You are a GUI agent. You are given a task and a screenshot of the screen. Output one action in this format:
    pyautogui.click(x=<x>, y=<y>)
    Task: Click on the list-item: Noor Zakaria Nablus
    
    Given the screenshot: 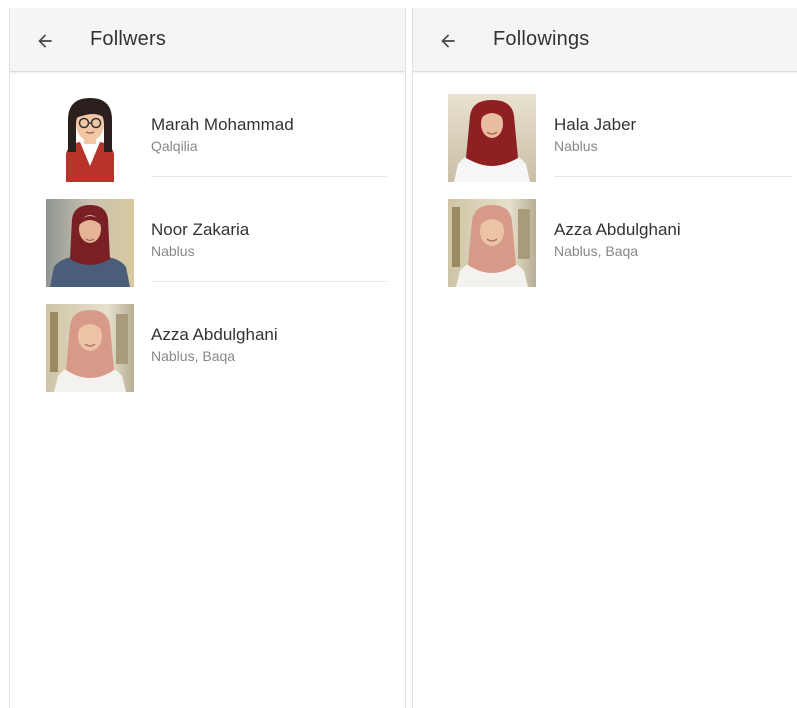 What is the action you would take?
    pyautogui.click(x=207, y=231)
    